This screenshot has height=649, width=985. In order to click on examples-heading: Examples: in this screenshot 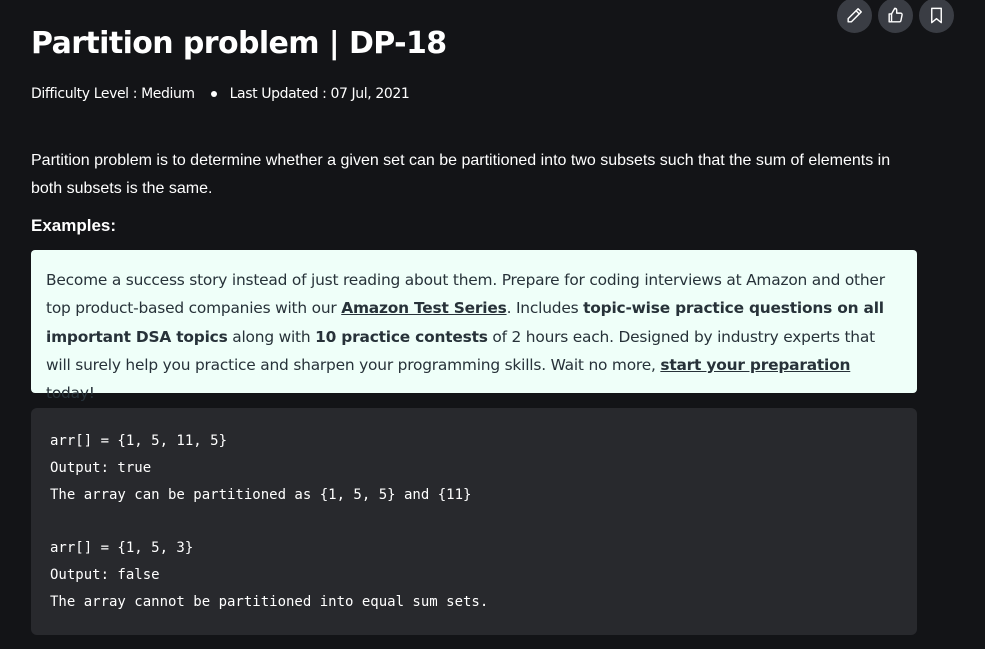, I will do `click(74, 225)`.